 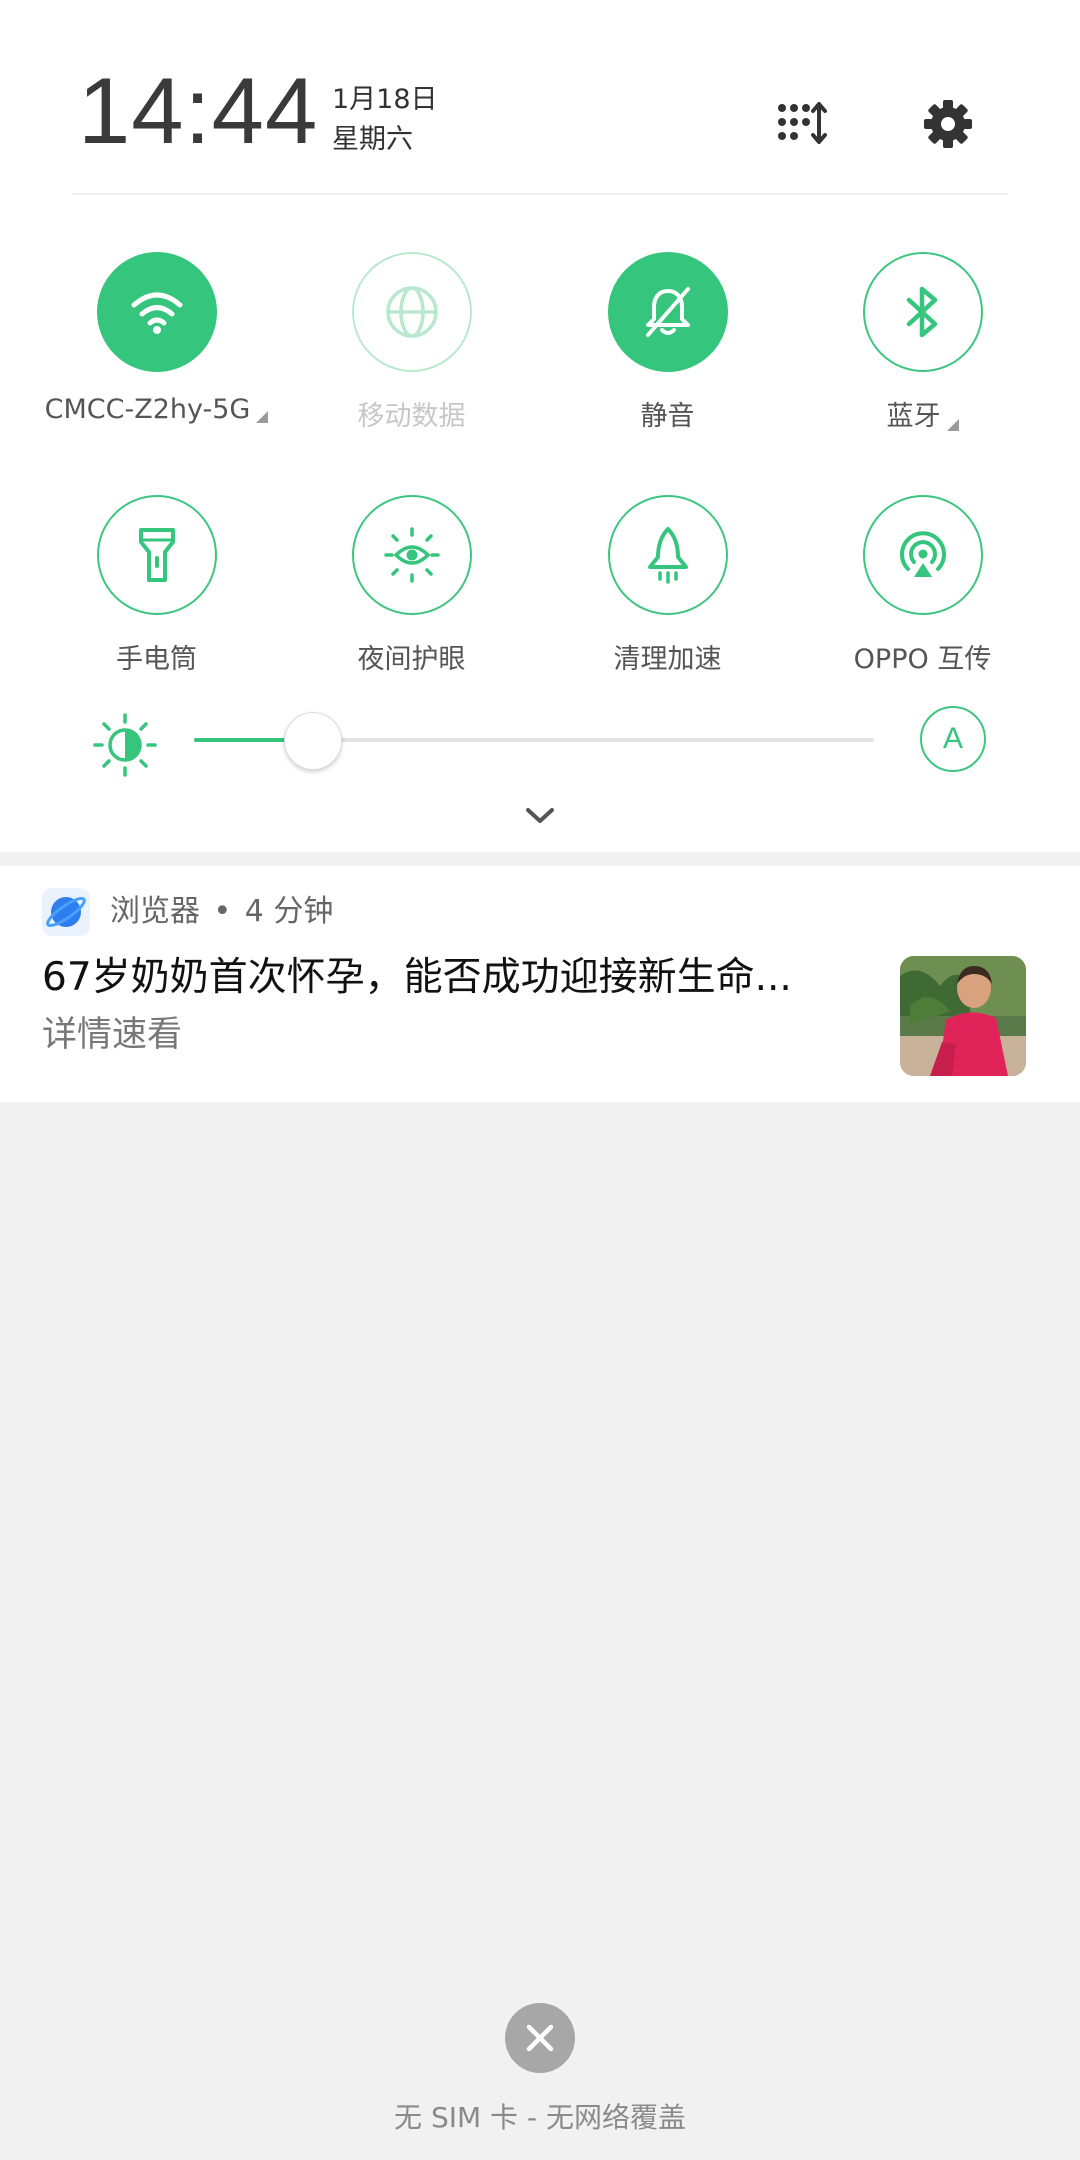 I want to click on flashlight-icon, so click(x=157, y=555).